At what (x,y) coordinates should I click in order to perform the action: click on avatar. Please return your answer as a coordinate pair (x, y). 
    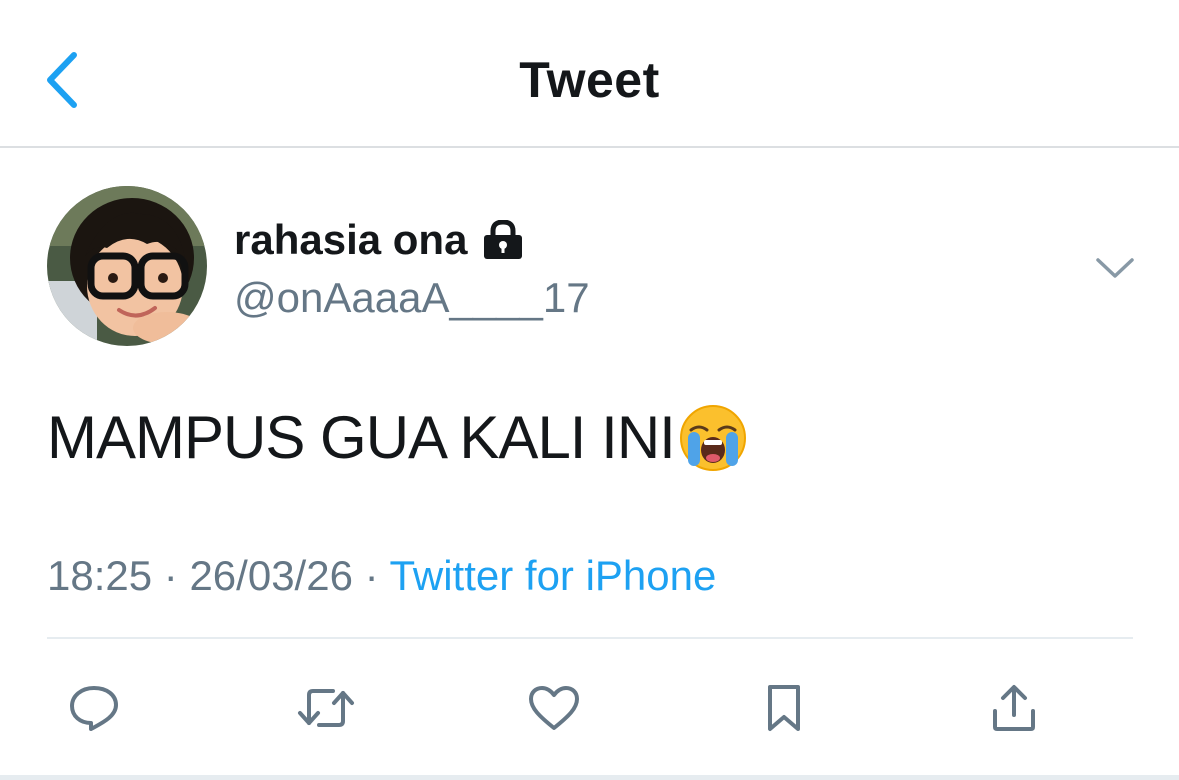
    Looking at the image, I should click on (127, 266).